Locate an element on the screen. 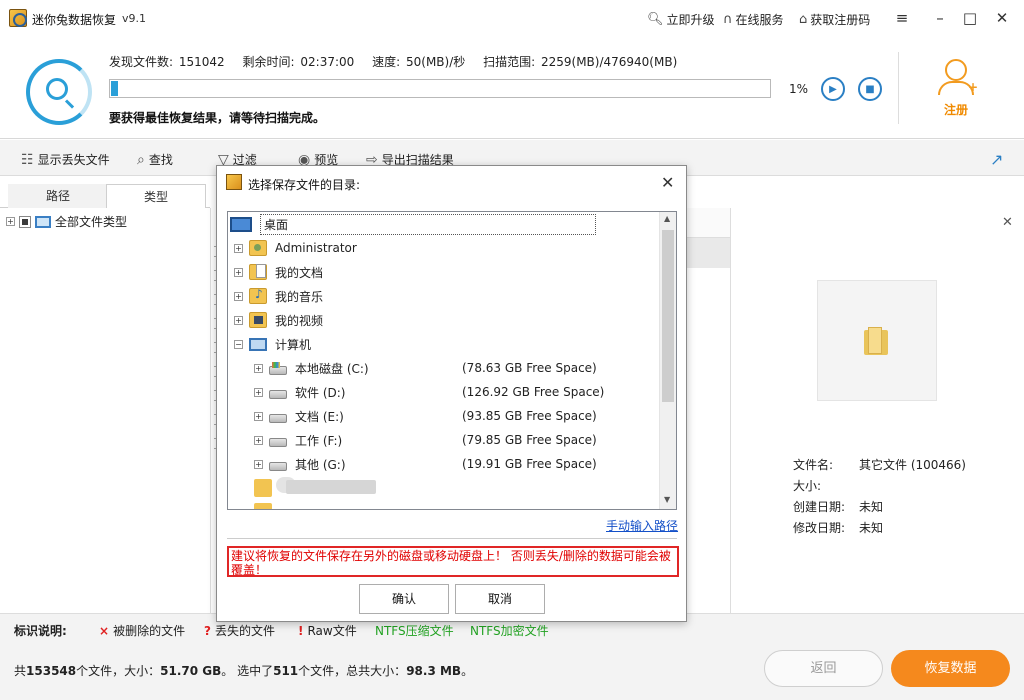  preview-thumbnail is located at coordinates (877, 340).